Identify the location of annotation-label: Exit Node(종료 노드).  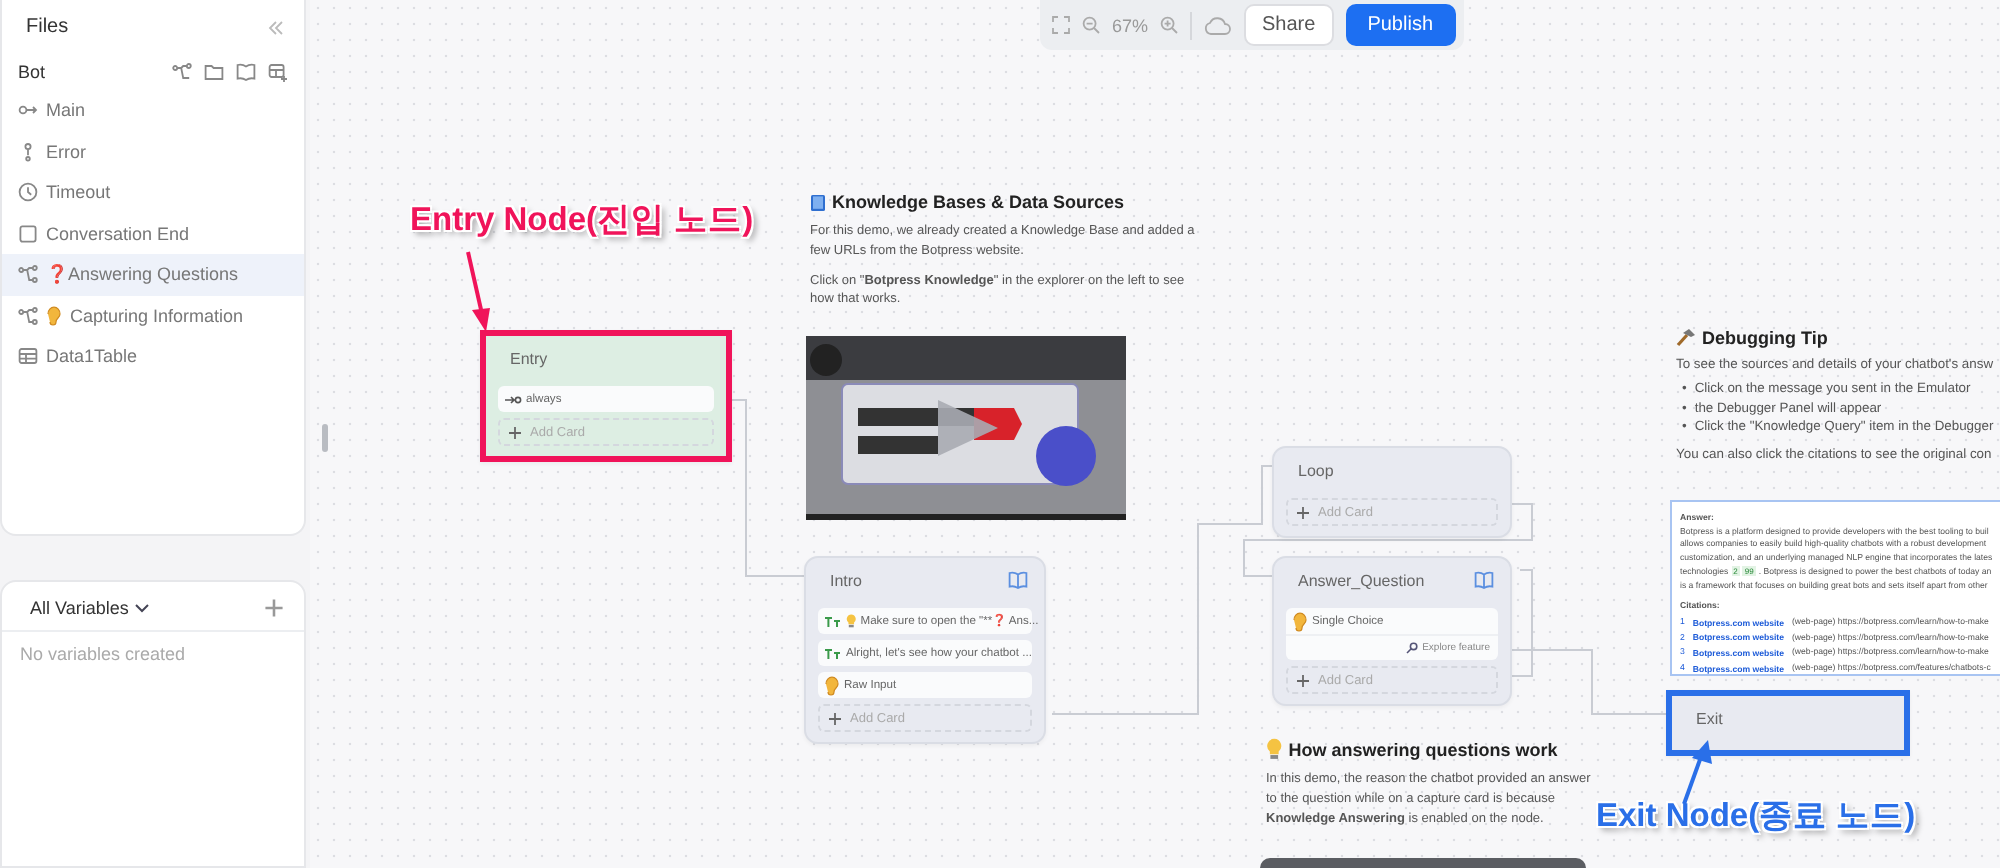
(1756, 817).